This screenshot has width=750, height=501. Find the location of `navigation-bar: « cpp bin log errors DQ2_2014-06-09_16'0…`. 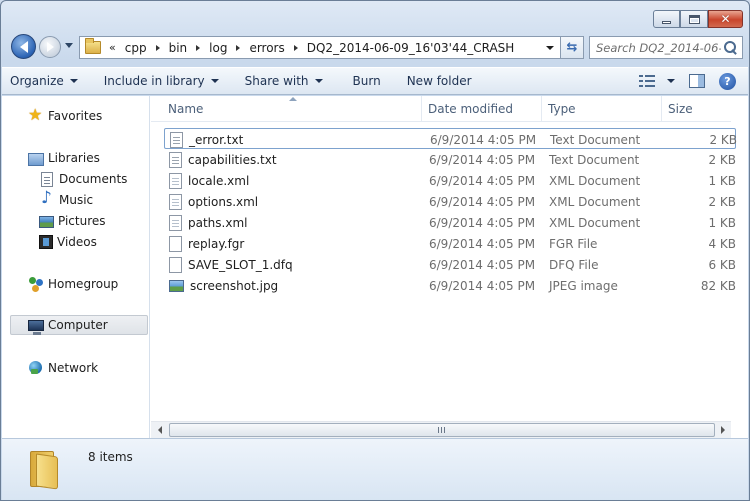

navigation-bar: « cpp bin log errors DQ2_2014-06-09_16'0… is located at coordinates (376, 47).